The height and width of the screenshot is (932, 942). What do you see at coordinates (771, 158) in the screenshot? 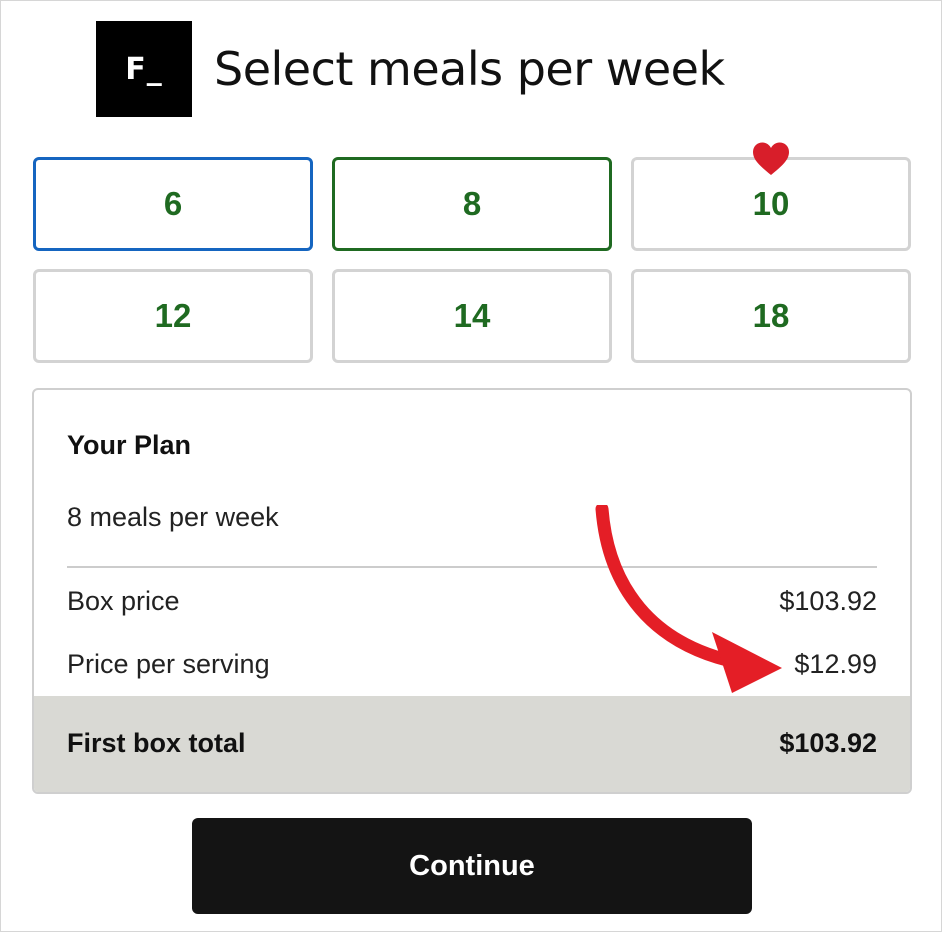
I see `heart-icon` at bounding box center [771, 158].